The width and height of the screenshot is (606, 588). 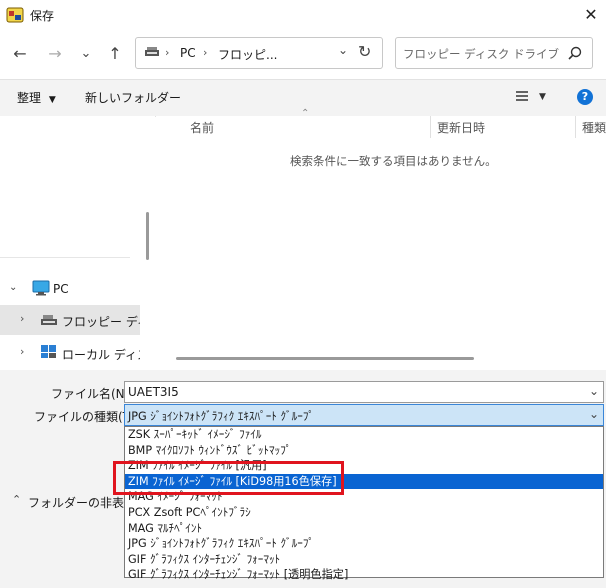 I want to click on floppy-drive-icon, so click(x=49, y=321).